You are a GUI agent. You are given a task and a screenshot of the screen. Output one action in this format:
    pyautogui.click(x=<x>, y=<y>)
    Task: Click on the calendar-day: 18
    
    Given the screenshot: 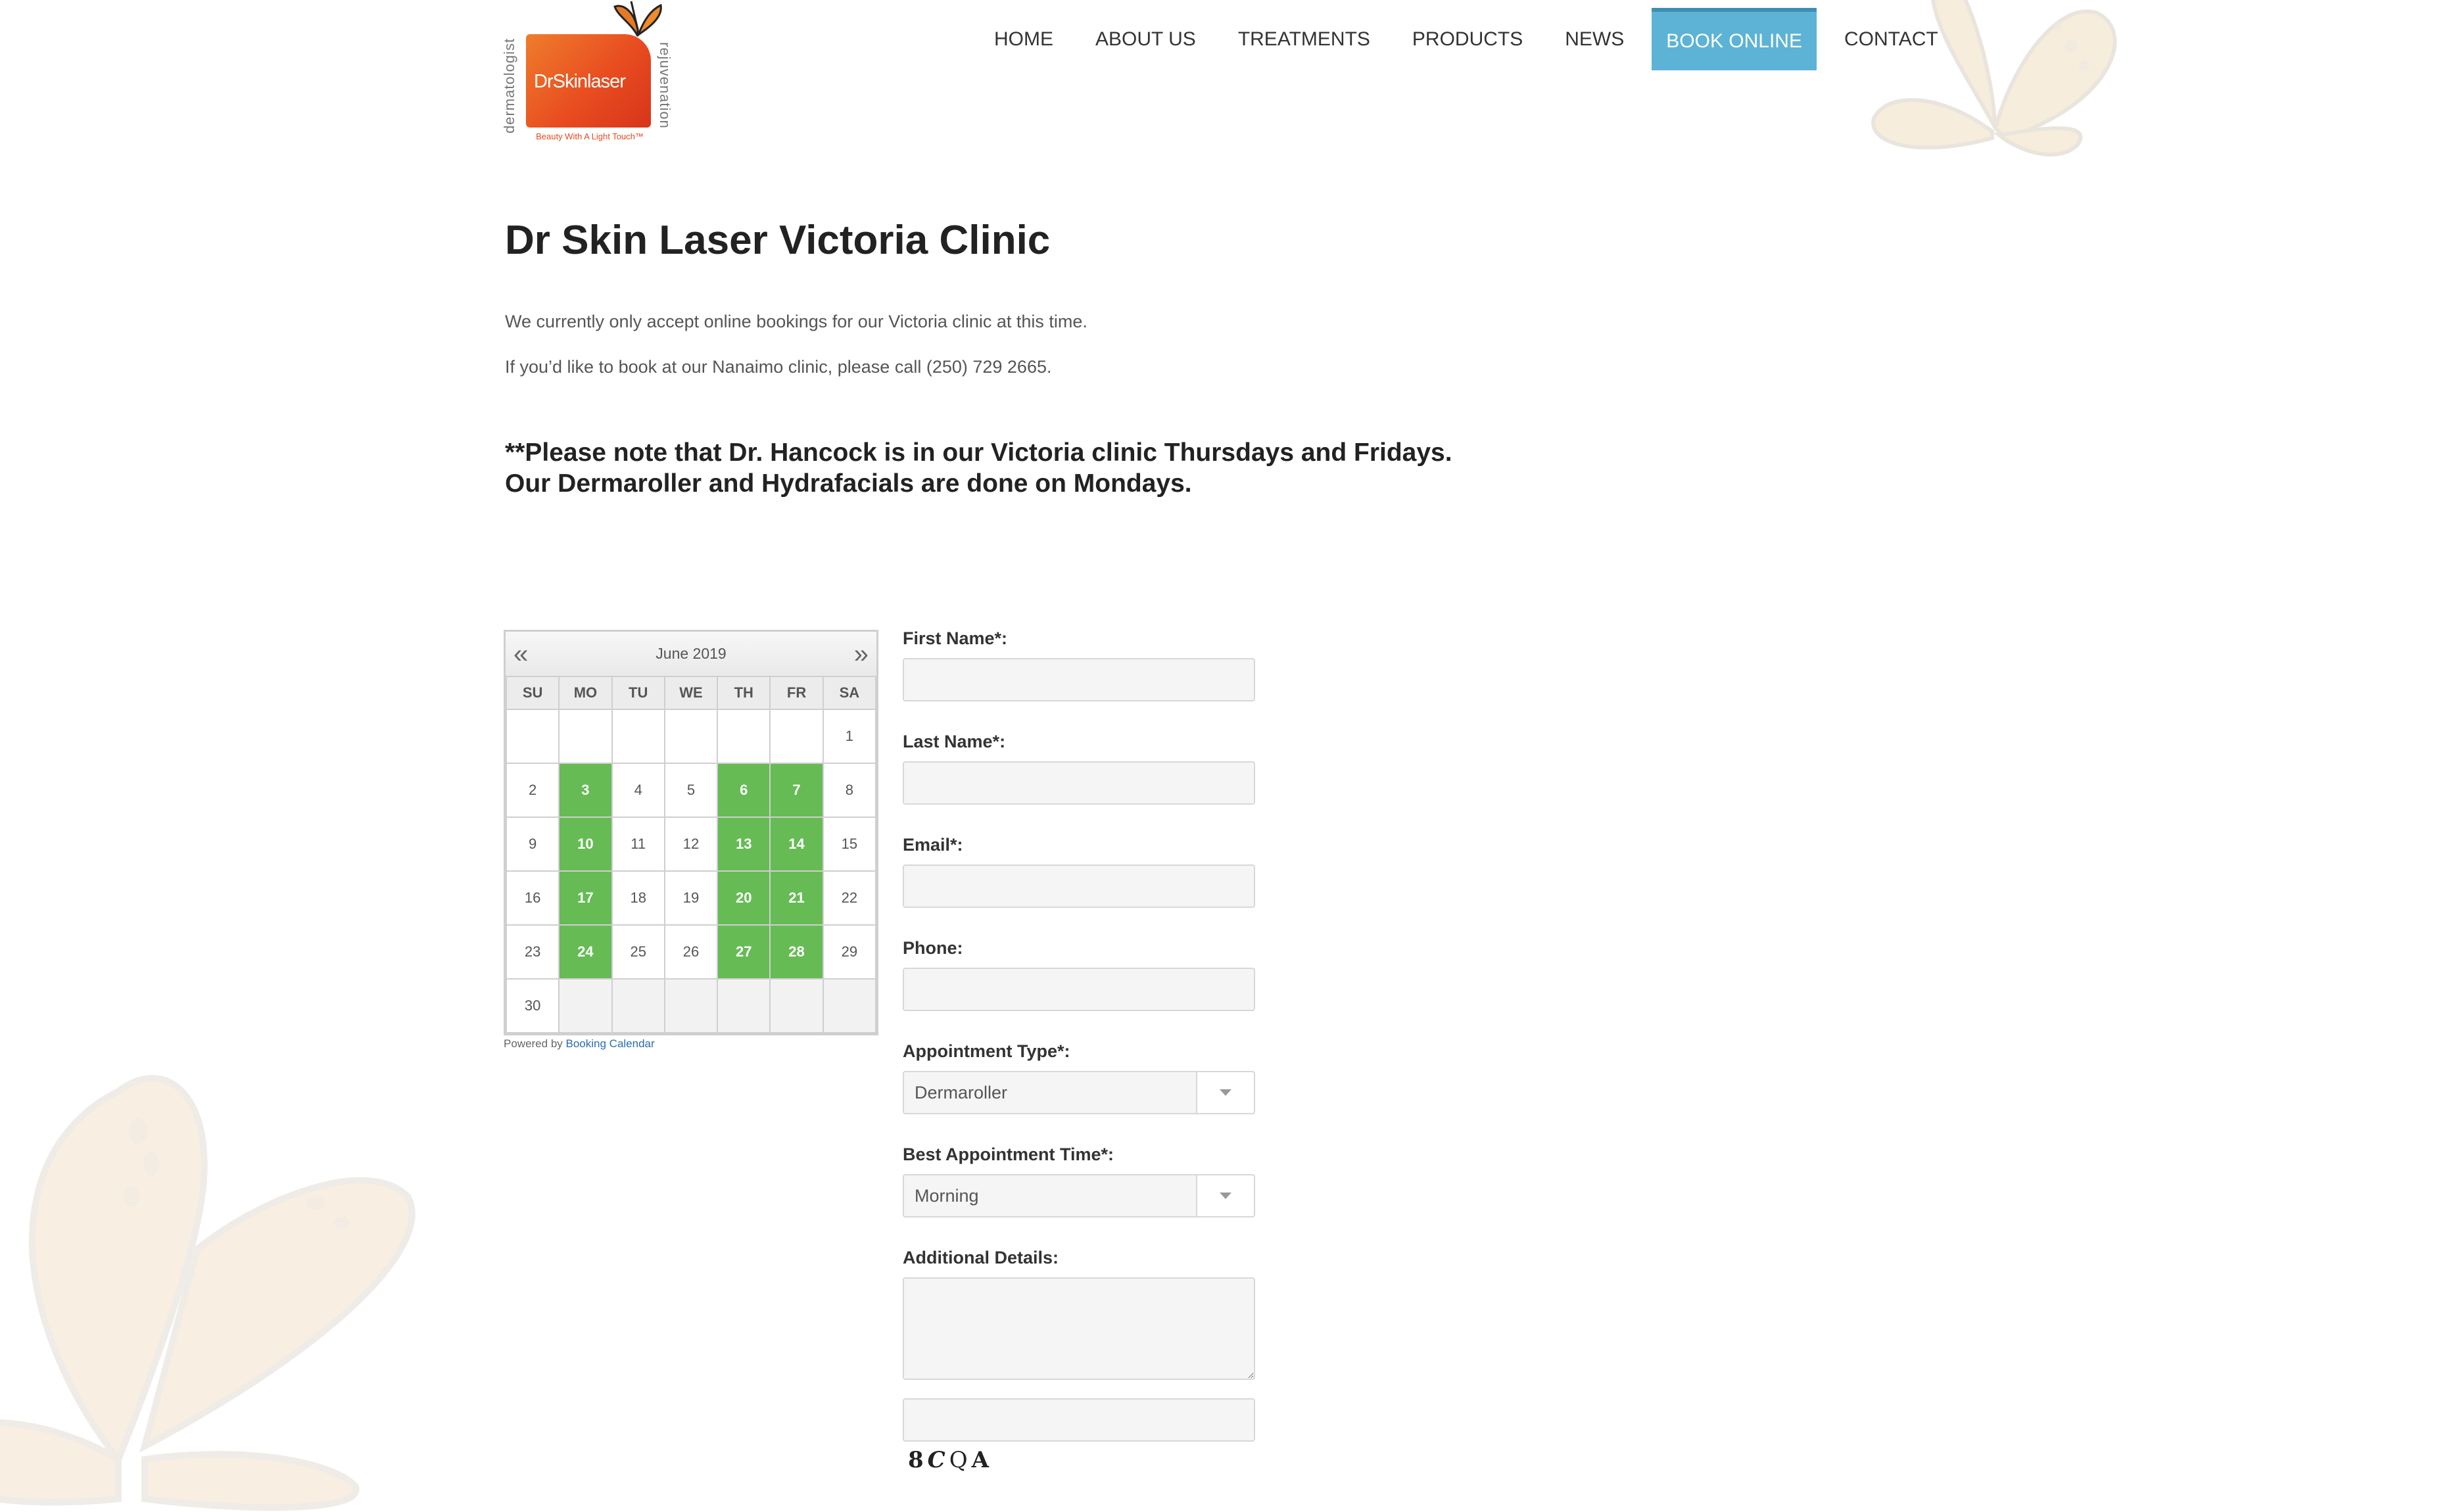 What is the action you would take?
    pyautogui.click(x=638, y=898)
    